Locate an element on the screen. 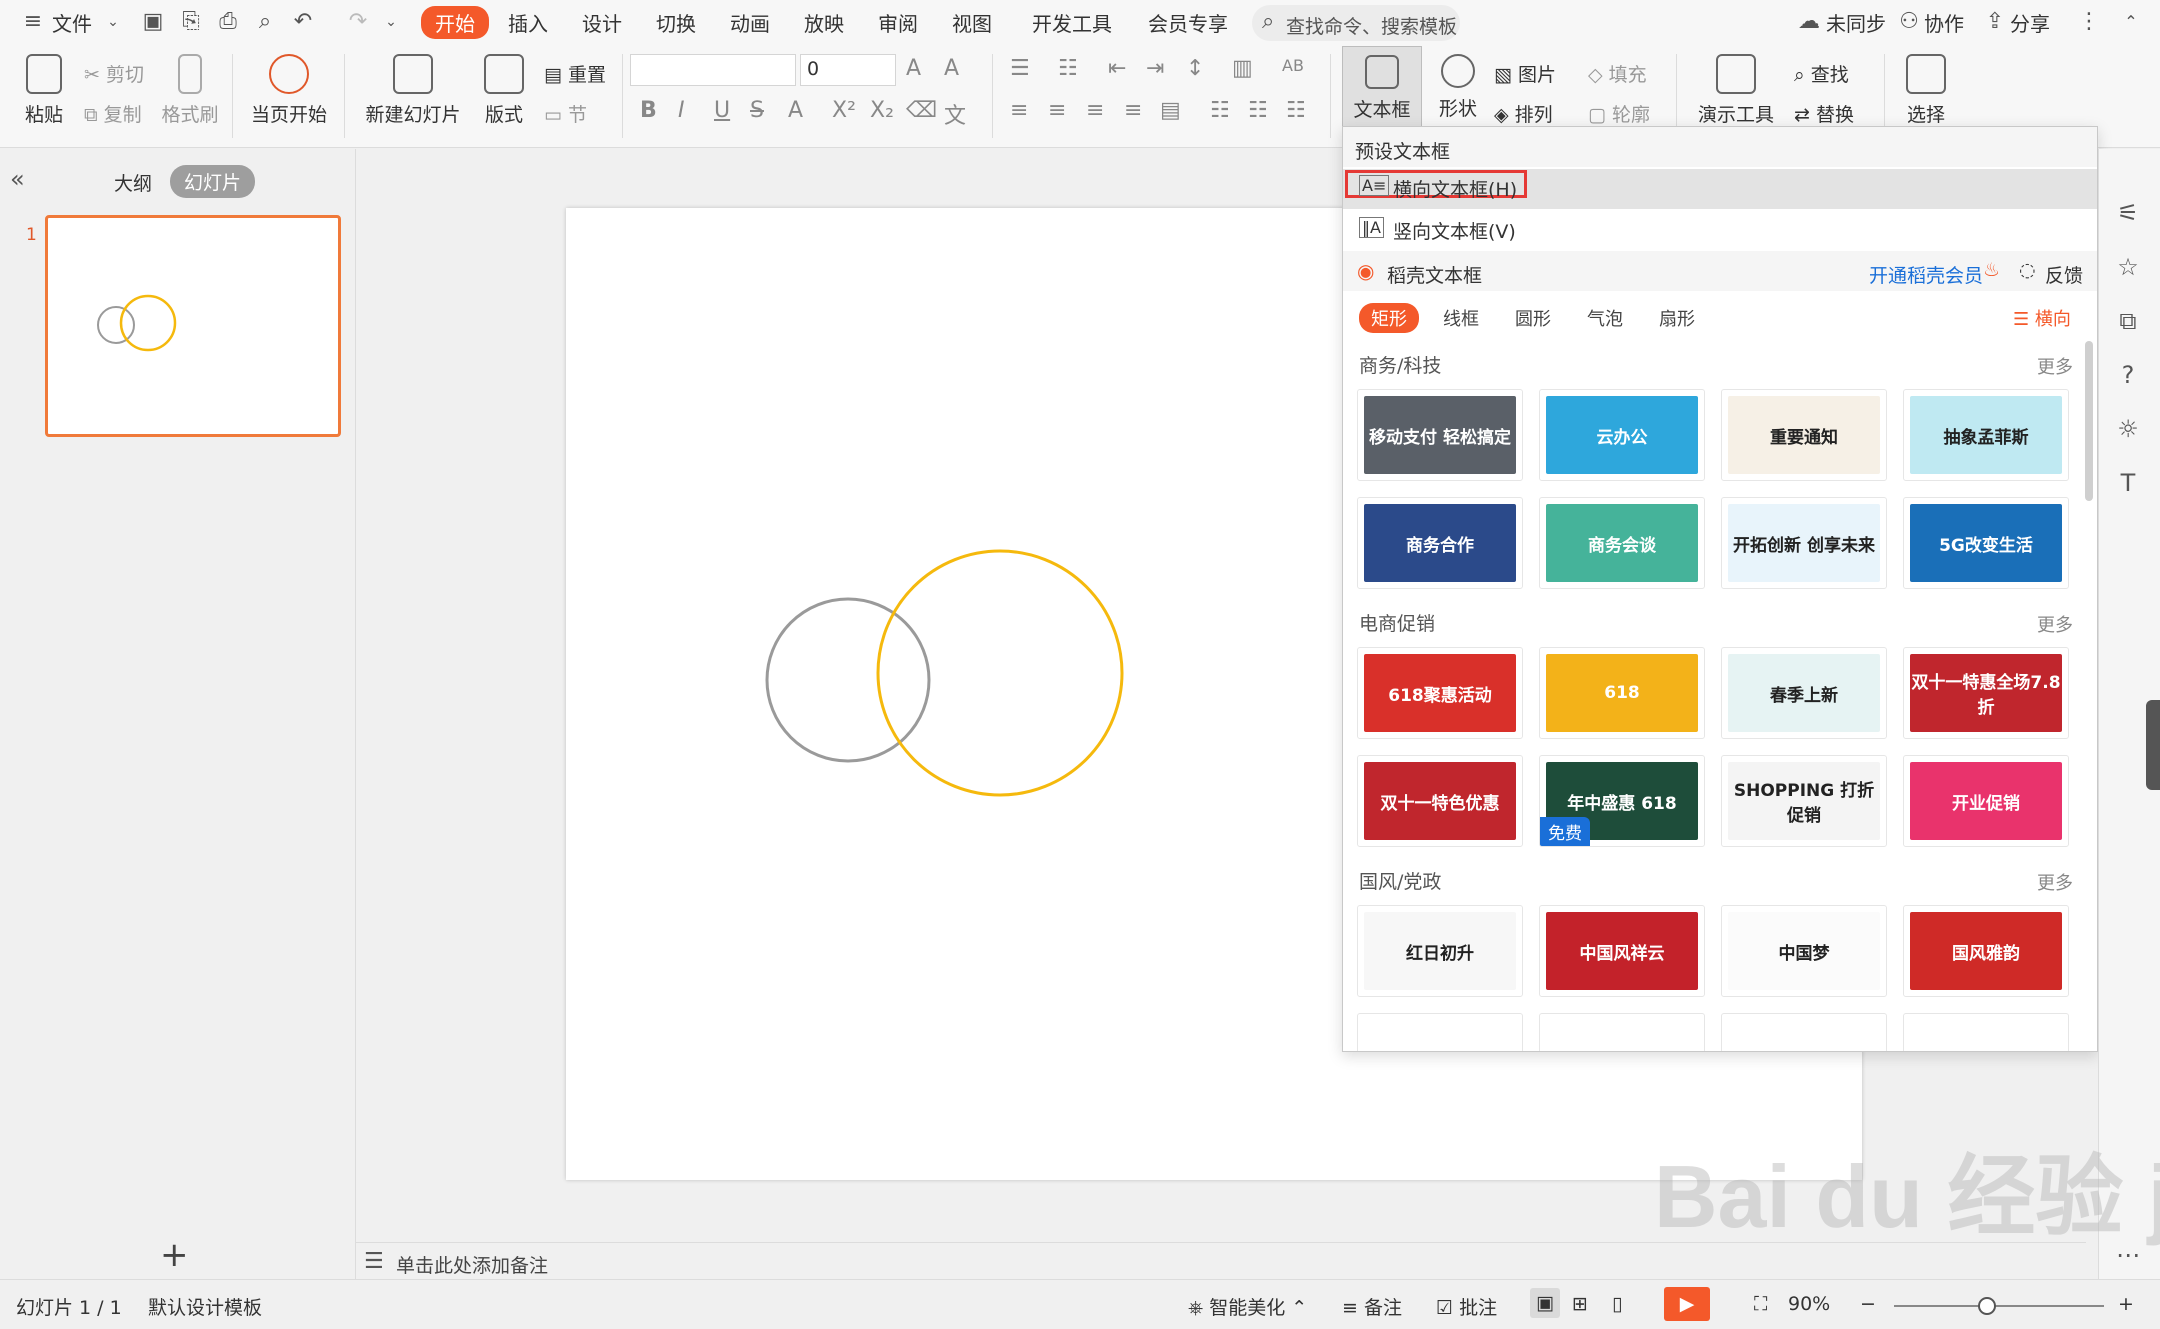 The width and height of the screenshot is (2160, 1329). tab-slides: 幻灯片 is located at coordinates (213, 181).